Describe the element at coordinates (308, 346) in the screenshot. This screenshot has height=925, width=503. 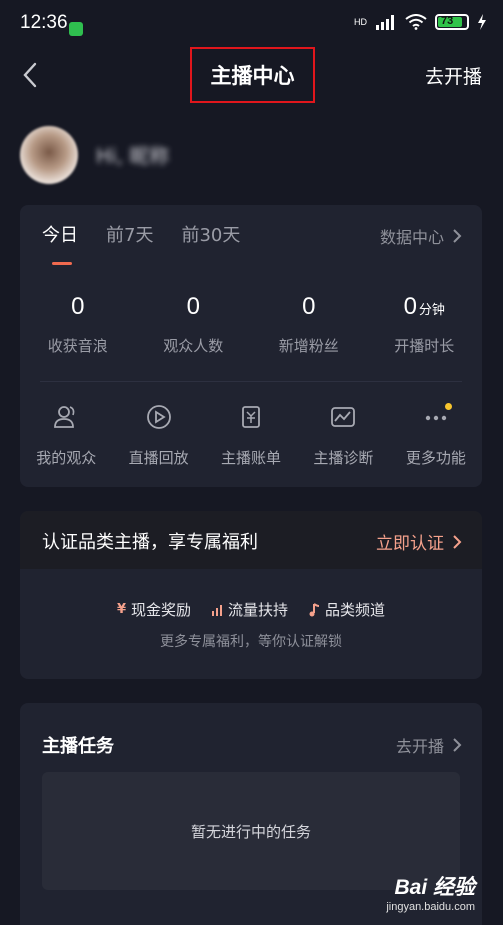
I see `stat-label: 新增粉丝` at that location.